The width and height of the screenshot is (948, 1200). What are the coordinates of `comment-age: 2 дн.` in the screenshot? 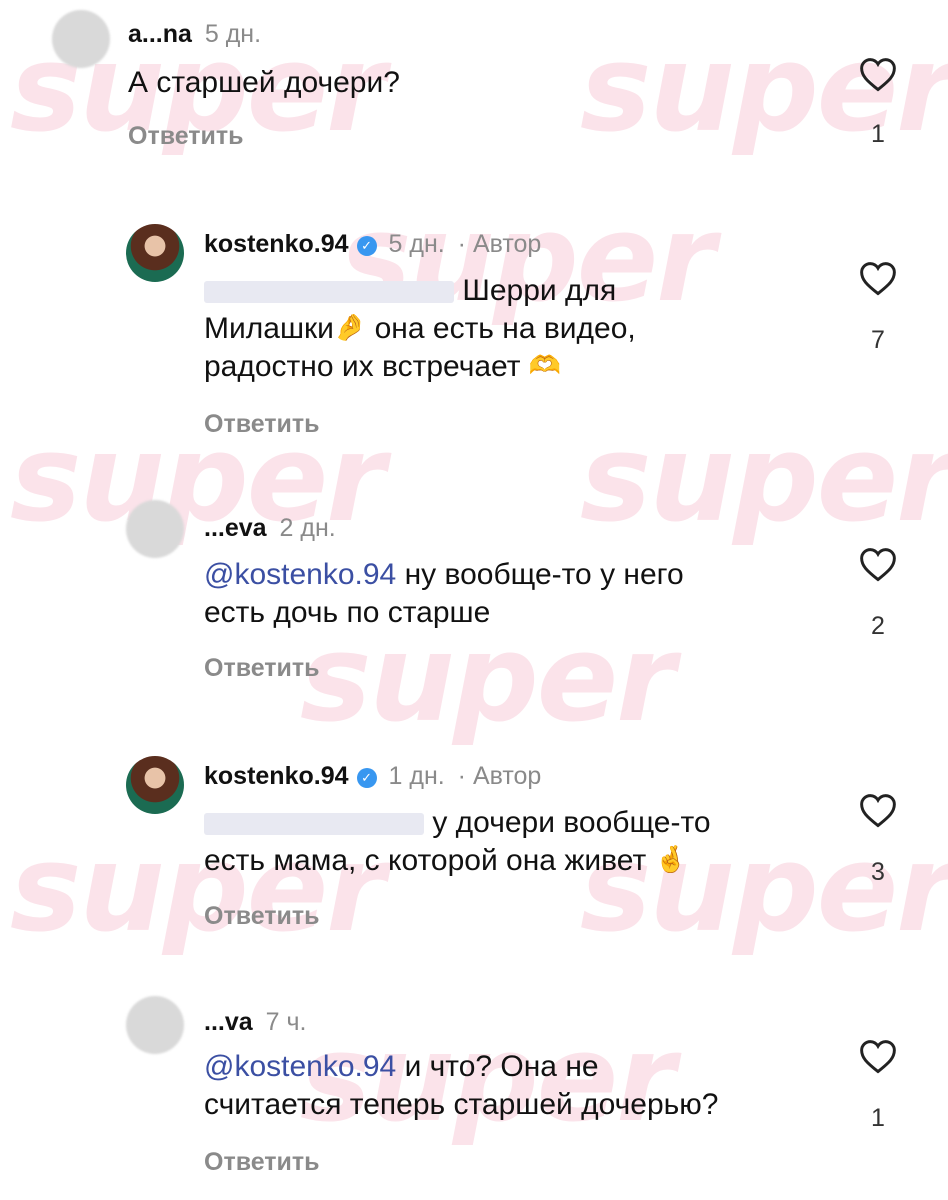 It's located at (307, 528).